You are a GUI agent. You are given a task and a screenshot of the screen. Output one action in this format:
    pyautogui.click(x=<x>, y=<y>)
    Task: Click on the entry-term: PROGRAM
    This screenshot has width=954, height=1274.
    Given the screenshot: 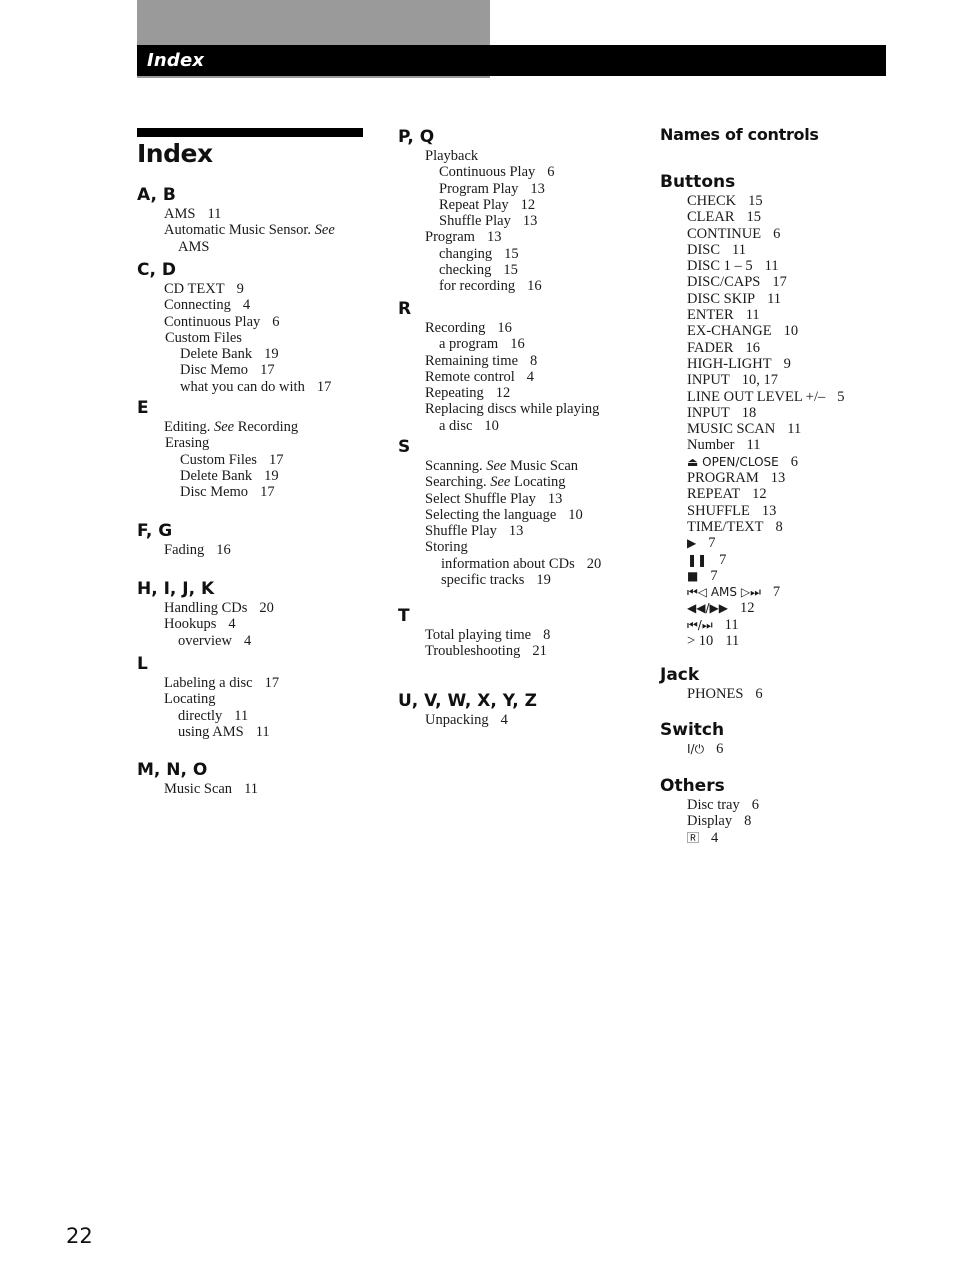 What is the action you would take?
    pyautogui.click(x=723, y=478)
    